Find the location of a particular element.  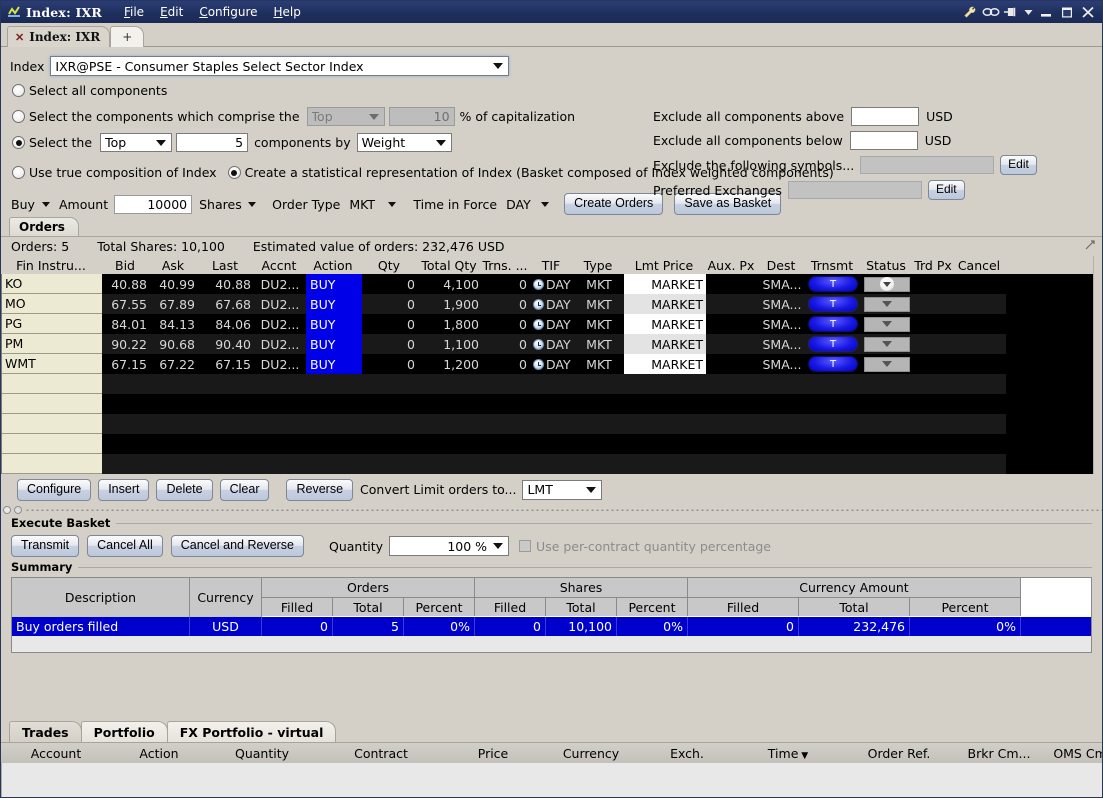

summary-subheader: Percent is located at coordinates (439, 606).